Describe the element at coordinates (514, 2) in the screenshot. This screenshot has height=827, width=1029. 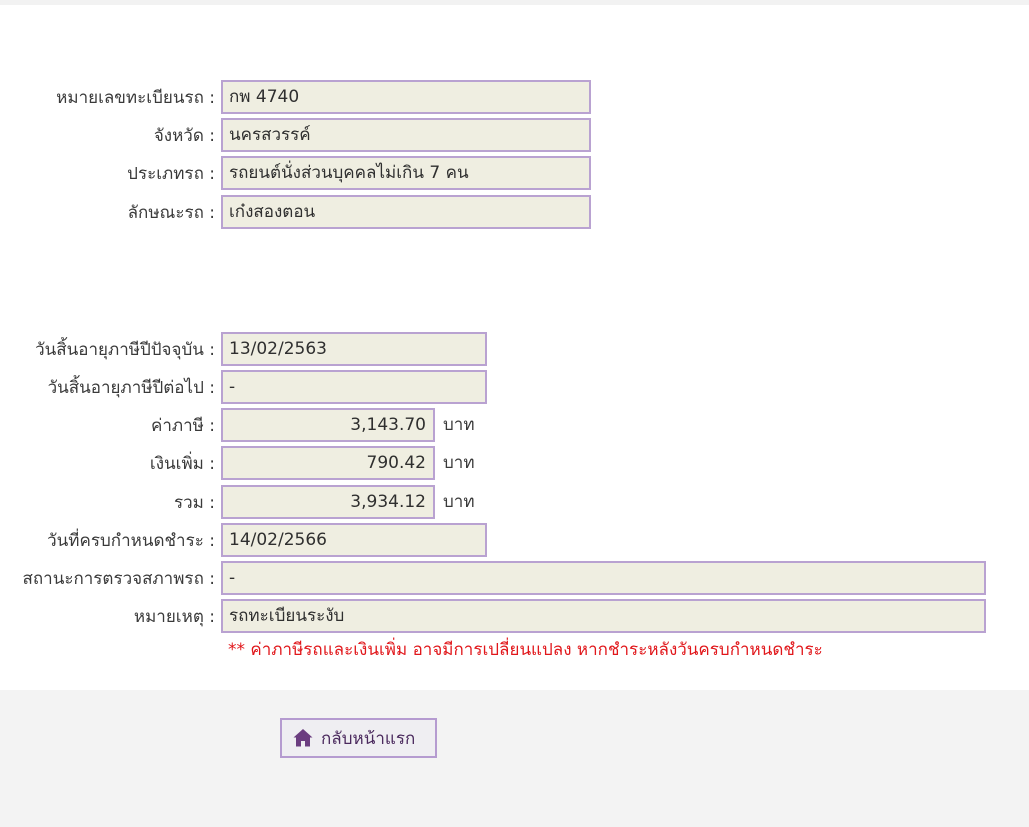
I see `top-strip` at that location.